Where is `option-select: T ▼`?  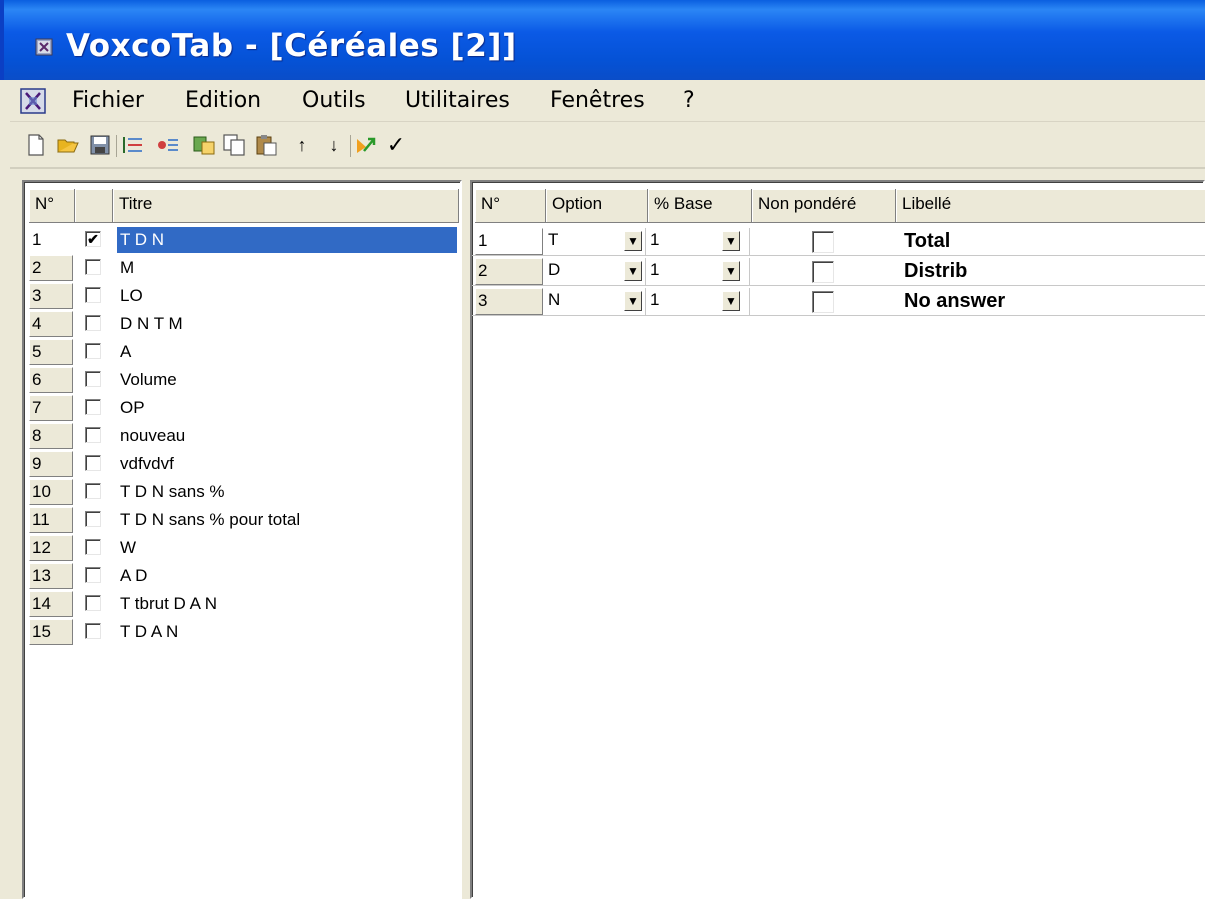 option-select: T ▼ is located at coordinates (596, 241).